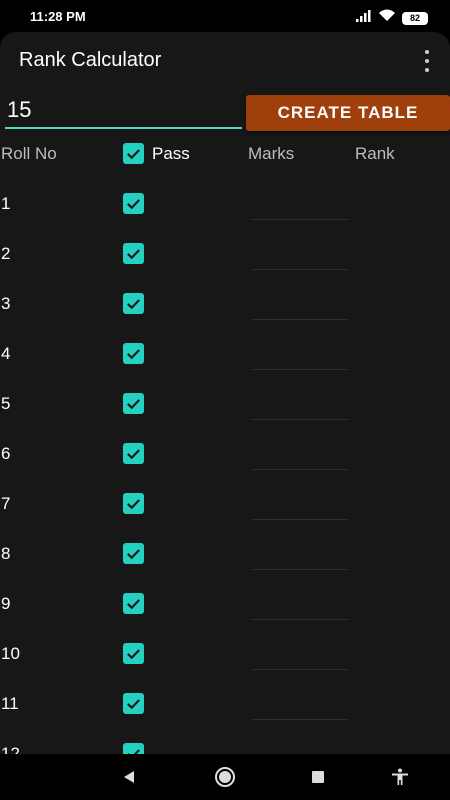 This screenshot has height=800, width=450. What do you see at coordinates (171, 153) in the screenshot?
I see `header-pass: Pass` at bounding box center [171, 153].